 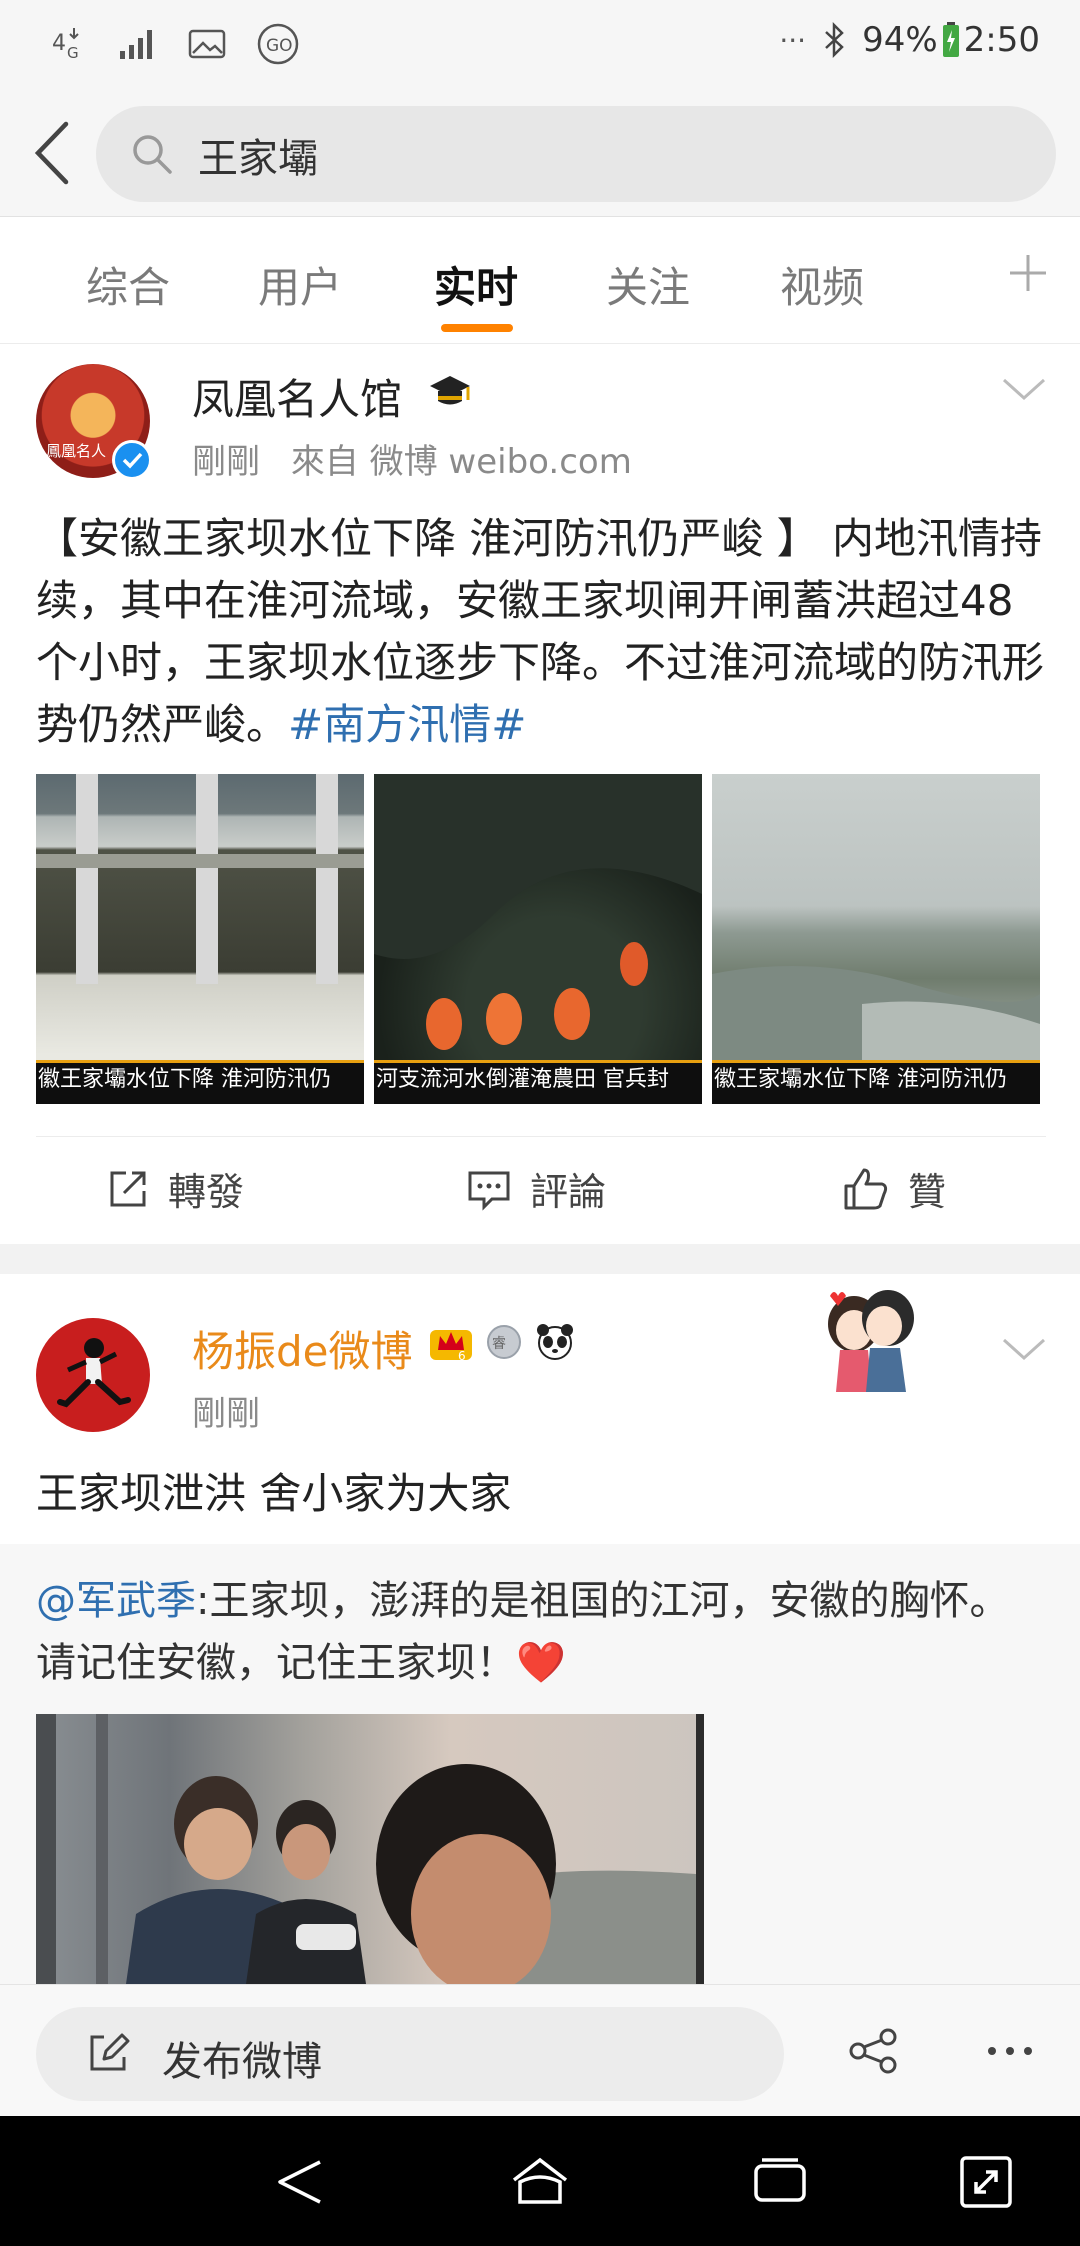 What do you see at coordinates (1028, 273) in the screenshot?
I see `plus-icon` at bounding box center [1028, 273].